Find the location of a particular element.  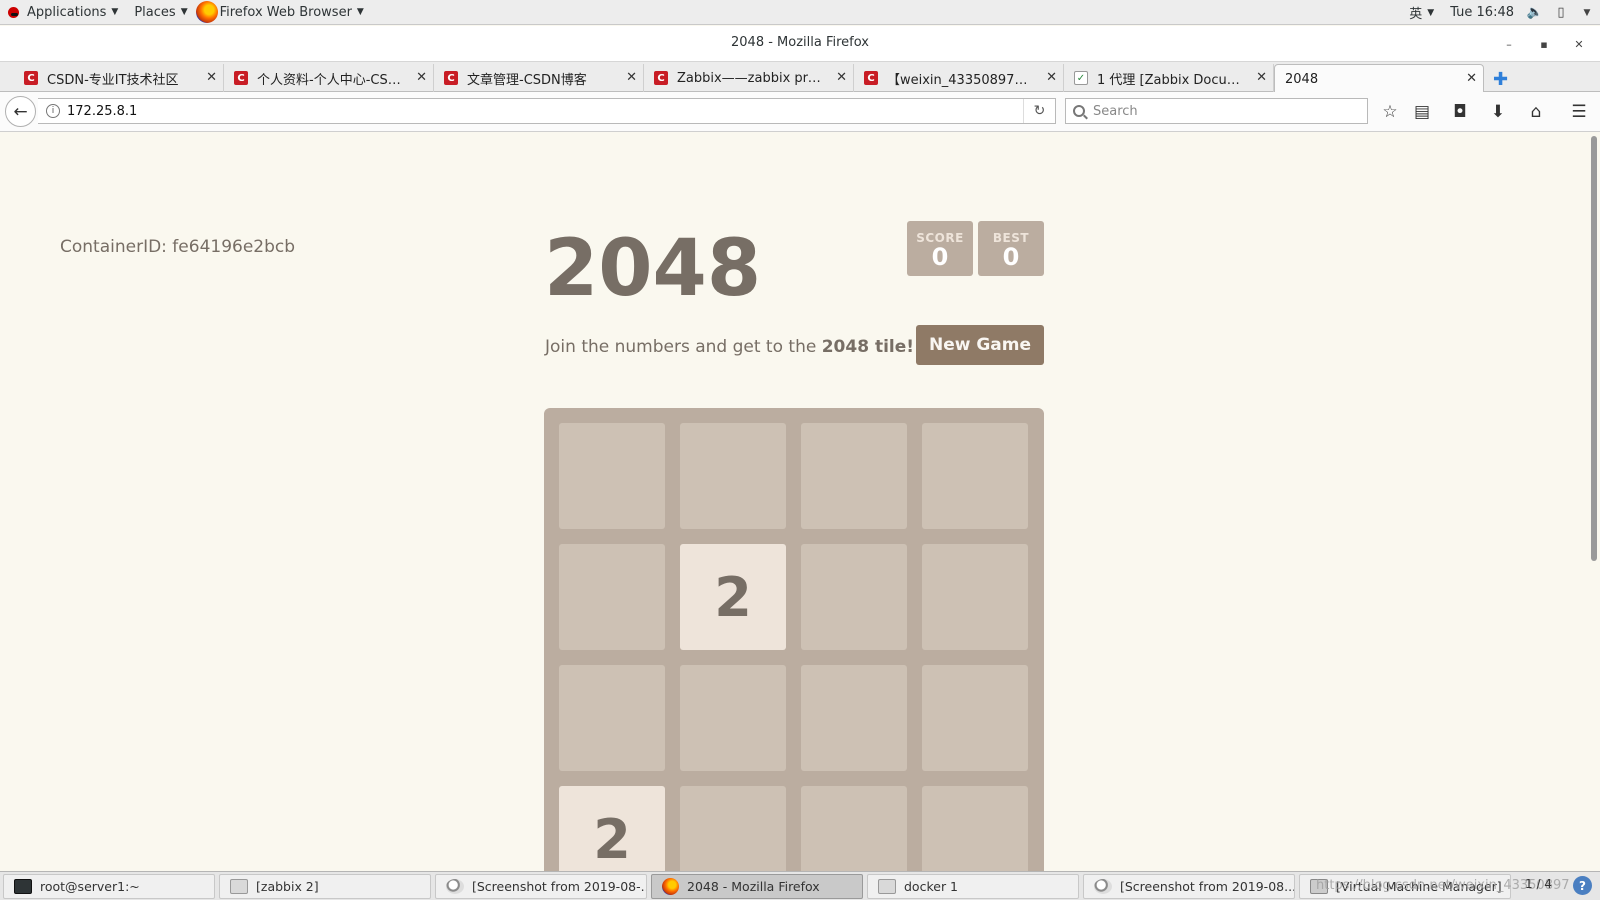

places-menu: Places ▼ is located at coordinates (160, 12).